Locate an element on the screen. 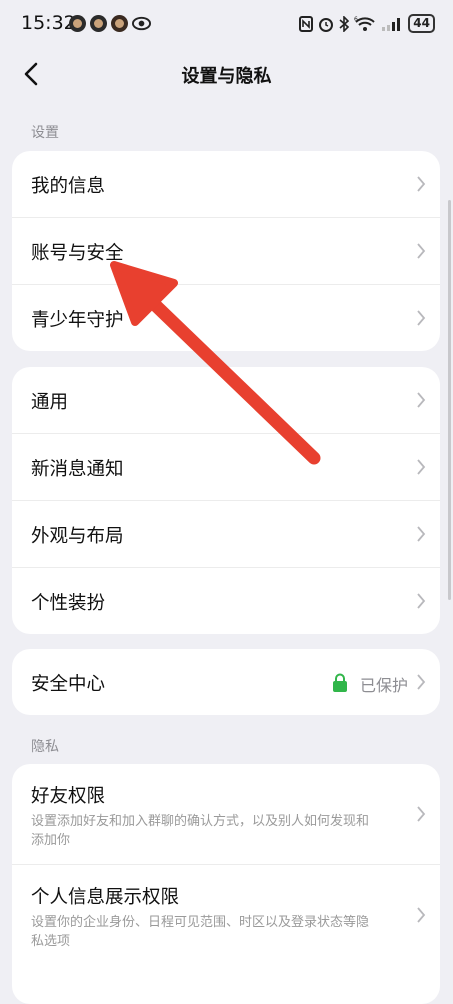 Image resolution: width=453 pixels, height=1004 pixels. wifi-label: 6 is located at coordinates (356, 19).